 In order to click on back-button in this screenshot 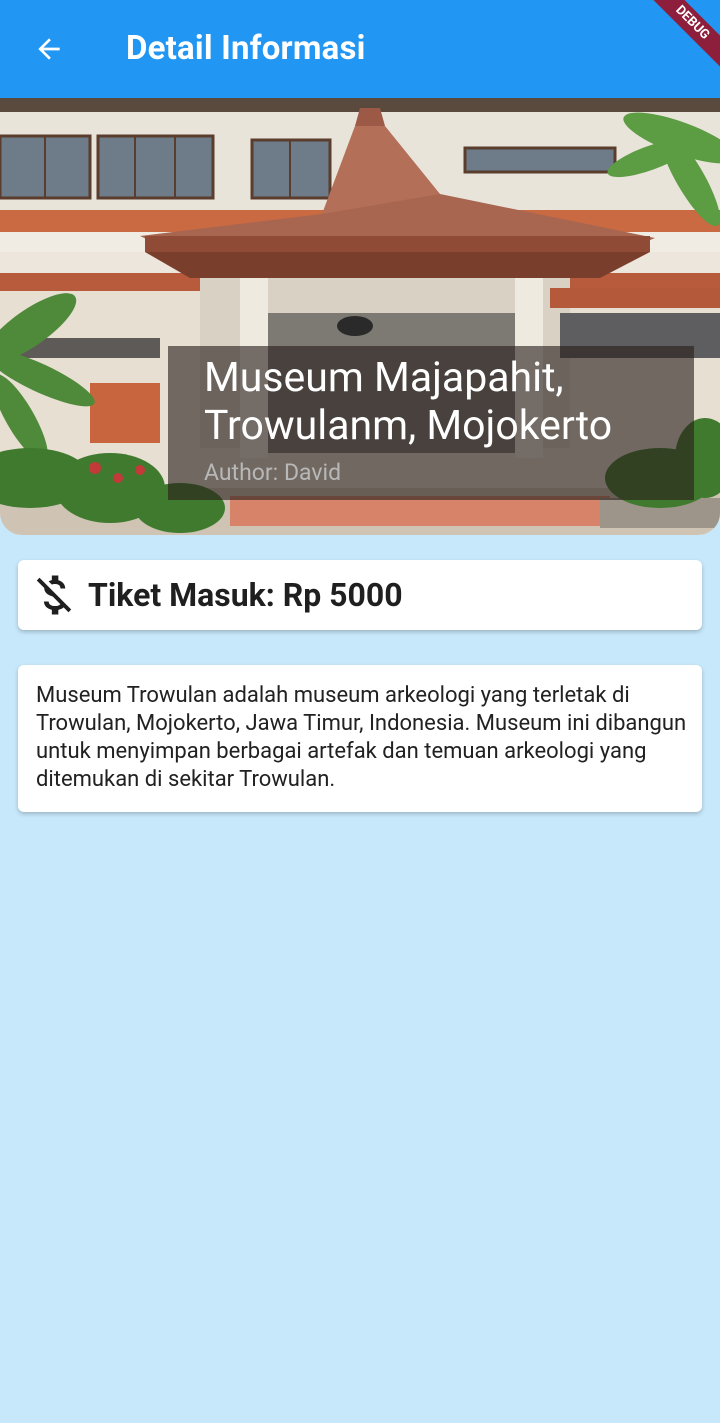, I will do `click(49, 49)`.